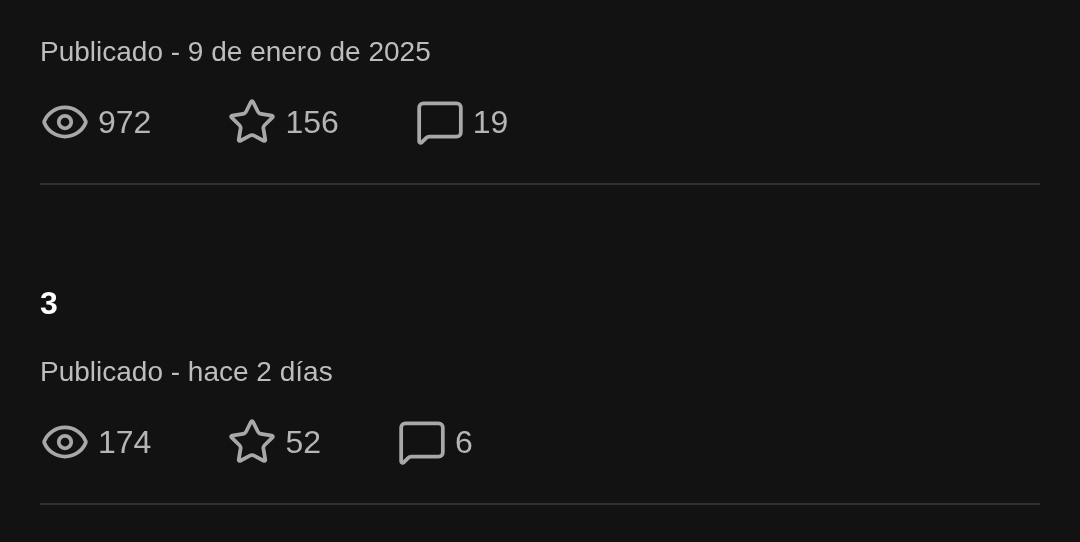  I want to click on post-title: 3, so click(540, 303).